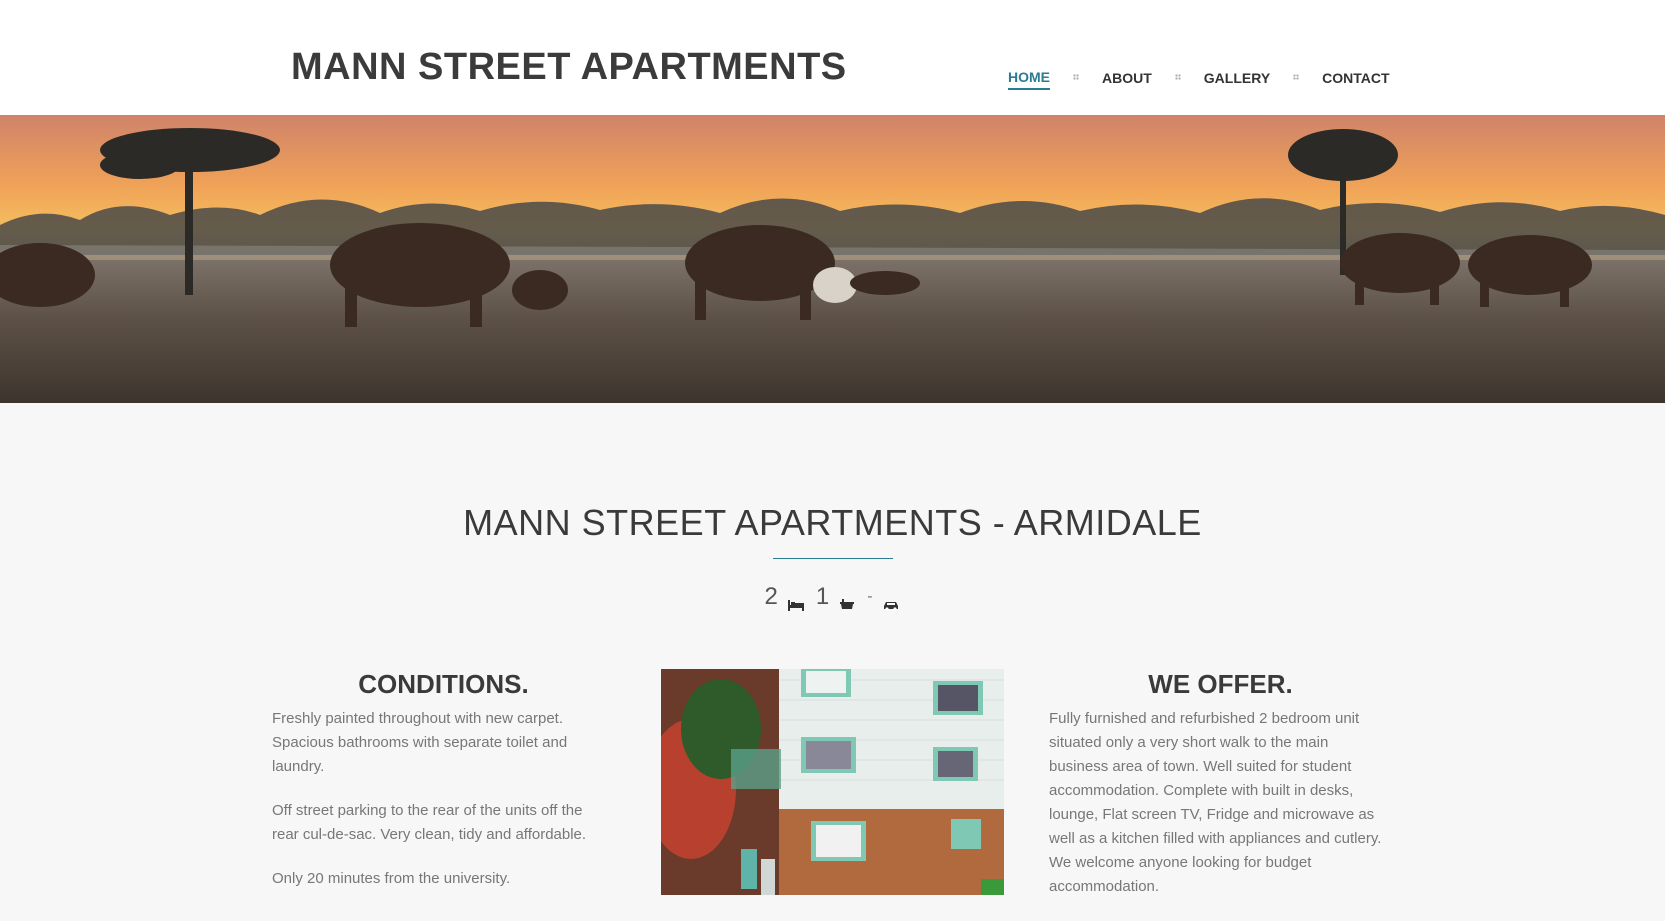 The height and width of the screenshot is (921, 1665). I want to click on car-icon, so click(892, 600).